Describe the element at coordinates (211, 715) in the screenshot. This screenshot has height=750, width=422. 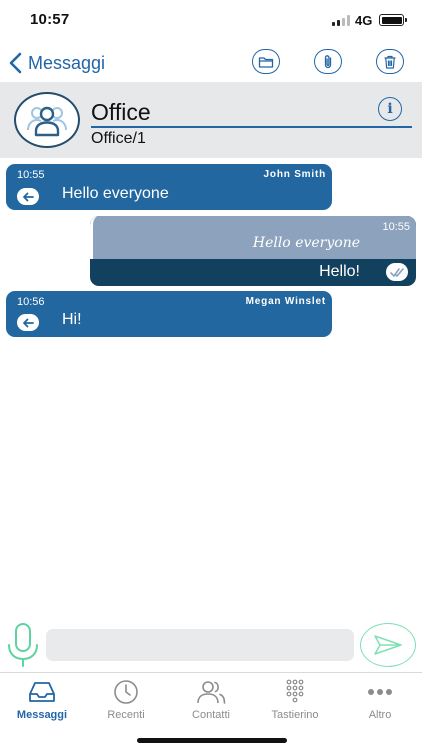
I see `tab-label: Contatti` at that location.